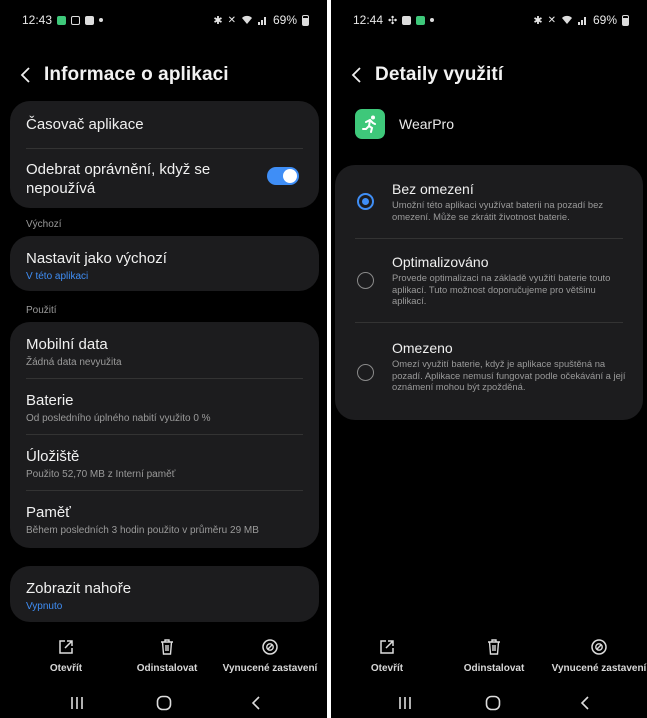 This screenshot has height=718, width=647. Describe the element at coordinates (365, 280) in the screenshot. I see `radio-optimized` at that location.